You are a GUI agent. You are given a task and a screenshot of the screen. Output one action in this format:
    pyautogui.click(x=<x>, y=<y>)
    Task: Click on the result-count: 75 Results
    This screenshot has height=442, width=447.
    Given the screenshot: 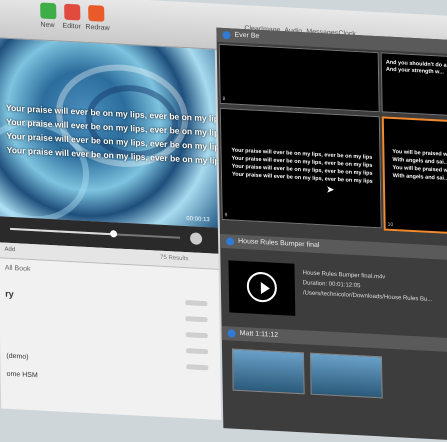 What is the action you would take?
    pyautogui.click(x=174, y=258)
    